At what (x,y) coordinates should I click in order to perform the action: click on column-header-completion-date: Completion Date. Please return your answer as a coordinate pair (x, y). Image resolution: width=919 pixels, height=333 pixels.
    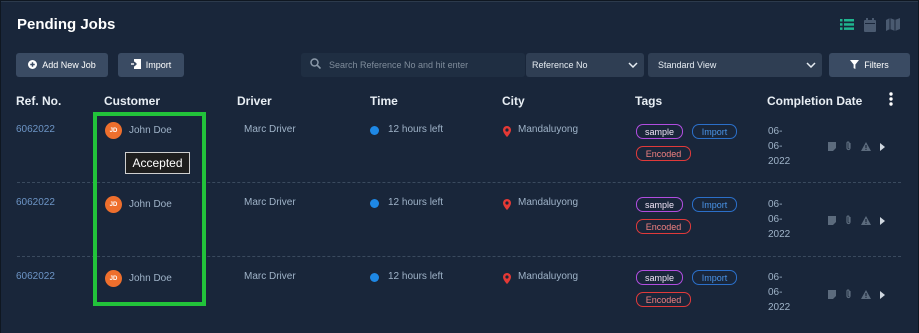
    Looking at the image, I should click on (814, 101).